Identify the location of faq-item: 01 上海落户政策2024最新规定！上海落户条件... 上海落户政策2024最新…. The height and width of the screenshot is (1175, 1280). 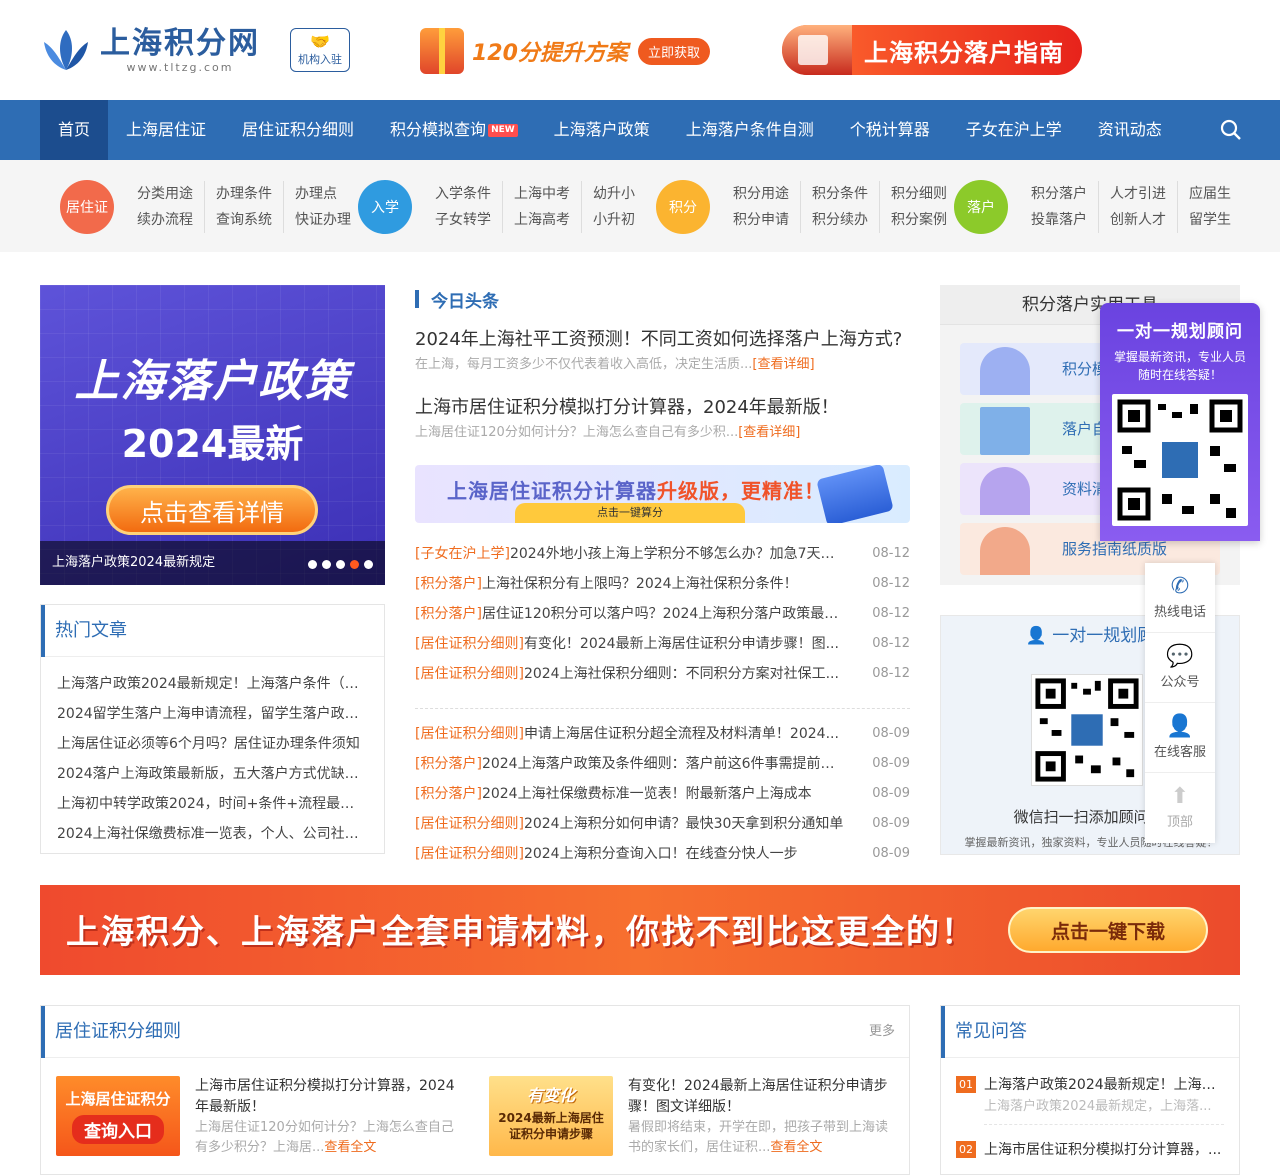
(1090, 1099).